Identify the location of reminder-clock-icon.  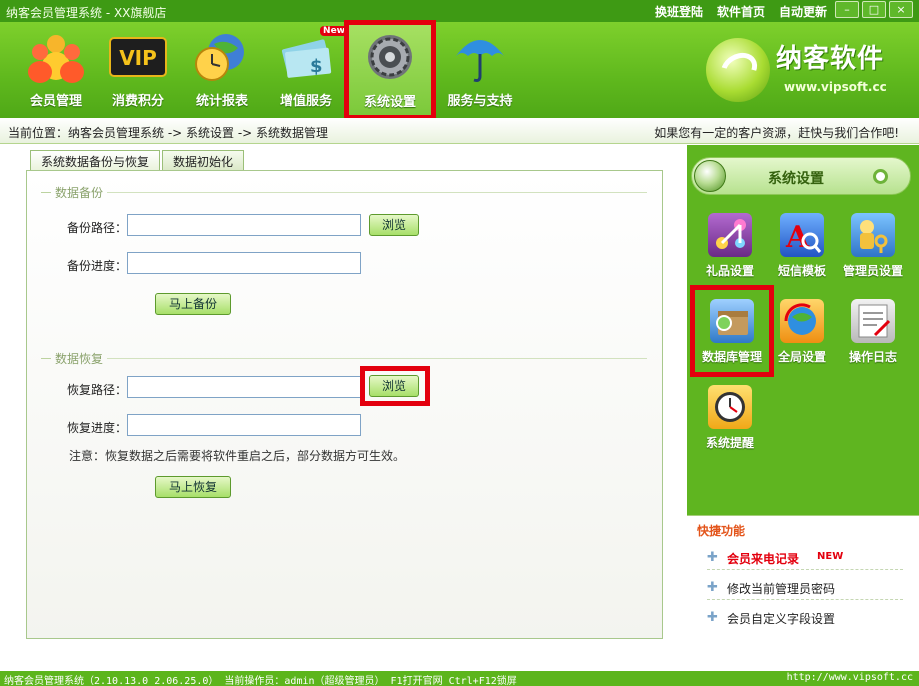
(730, 407).